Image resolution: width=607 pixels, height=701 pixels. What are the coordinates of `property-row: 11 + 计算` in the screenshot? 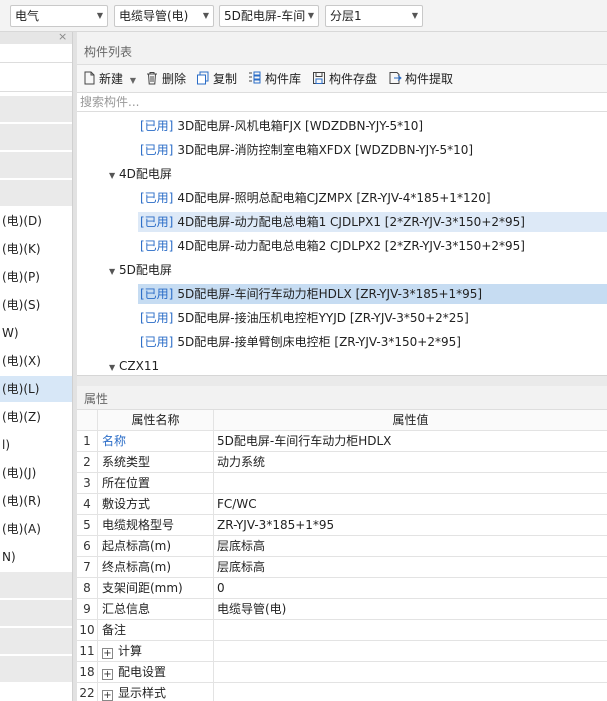 It's located at (342, 651).